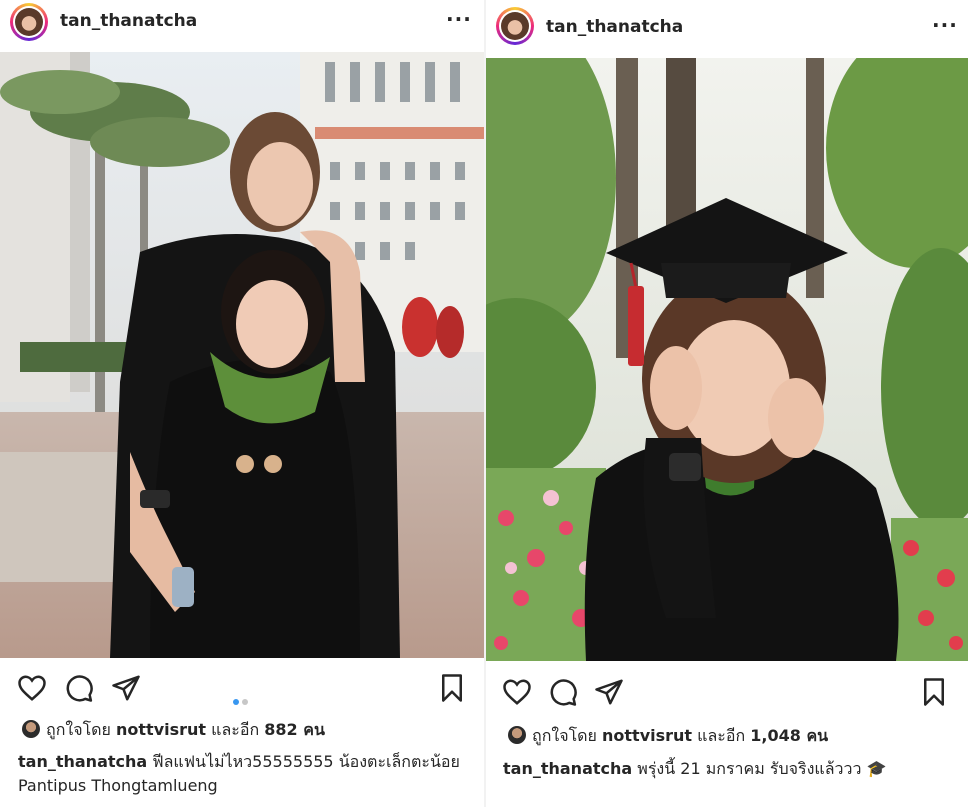 The height and width of the screenshot is (807, 968). I want to click on likes-summary: ถูกใจโดย nottvisrut และอีก 882 คน, so click(173, 730).